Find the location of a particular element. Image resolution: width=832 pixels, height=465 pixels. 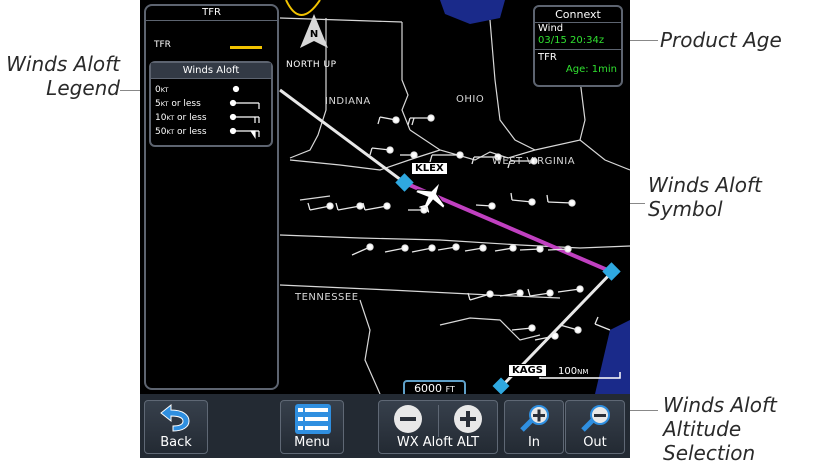

wx-aloft-divider is located at coordinates (438, 421).